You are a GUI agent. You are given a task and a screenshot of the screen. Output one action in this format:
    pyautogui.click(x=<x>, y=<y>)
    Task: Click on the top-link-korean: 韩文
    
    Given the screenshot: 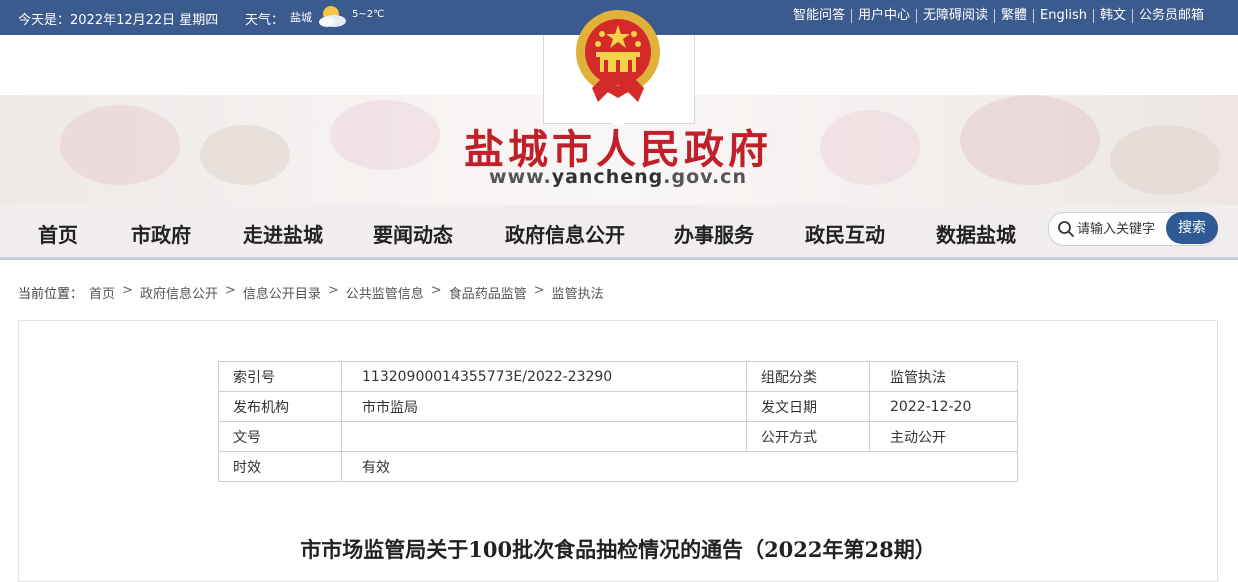 What is the action you would take?
    pyautogui.click(x=1112, y=16)
    